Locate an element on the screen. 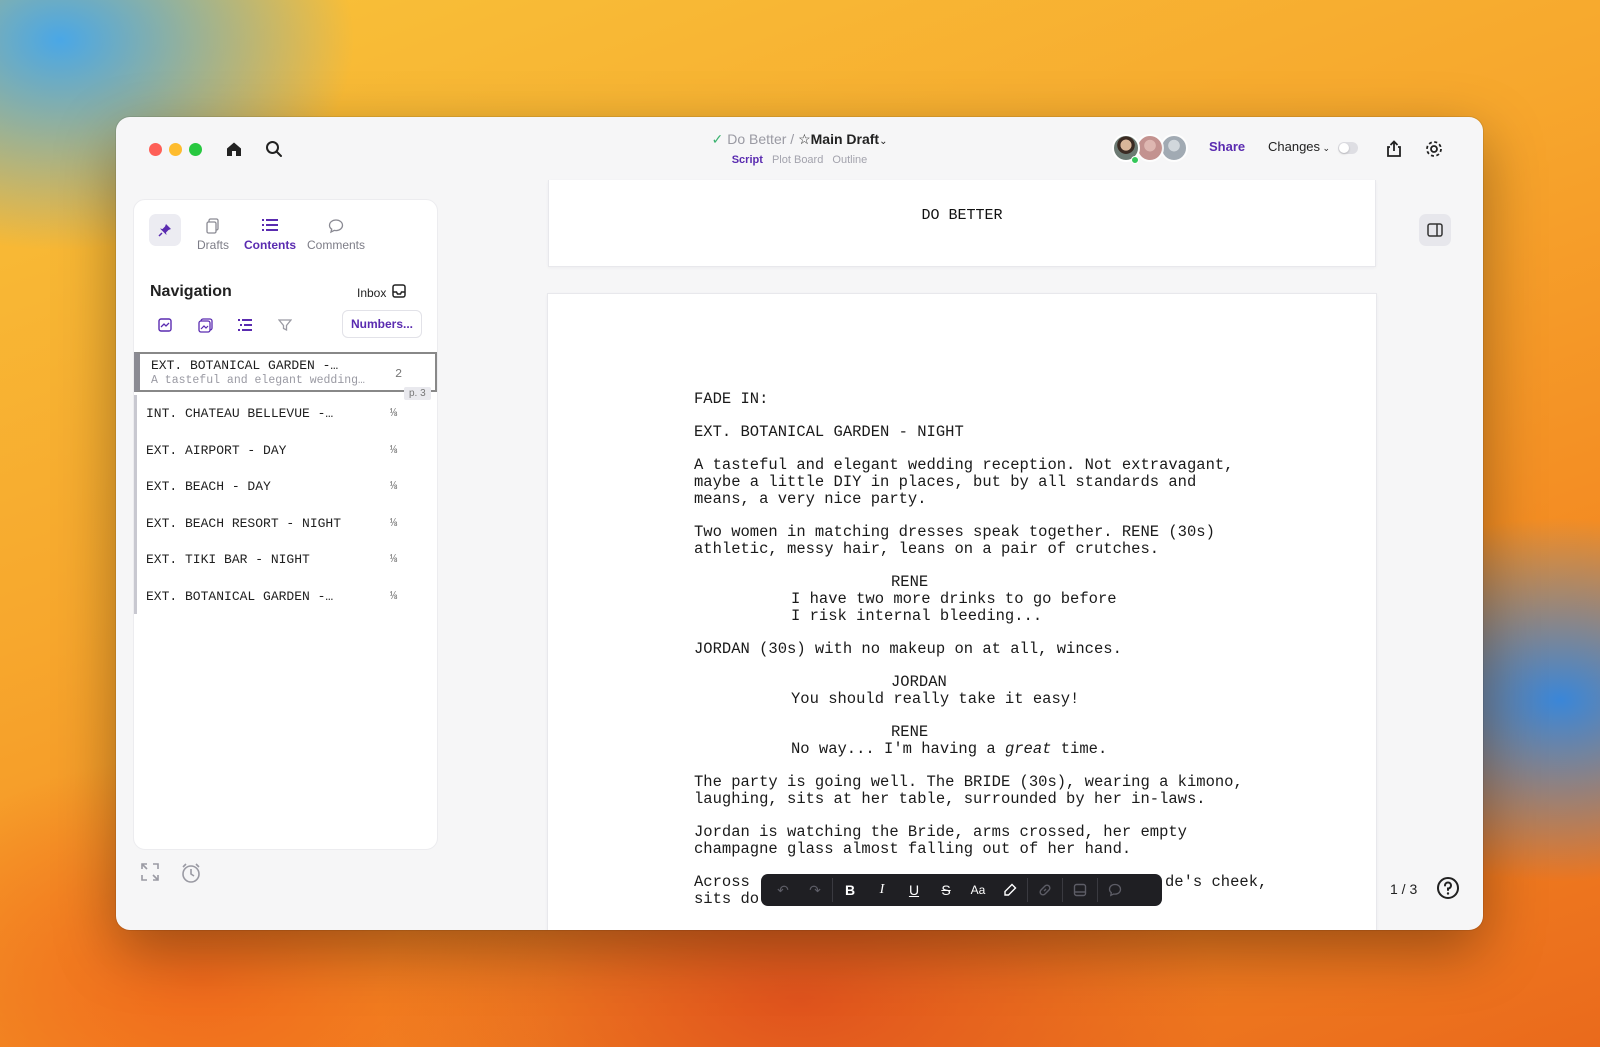  view-tabs: Script Plot Board Outline is located at coordinates (799, 160).